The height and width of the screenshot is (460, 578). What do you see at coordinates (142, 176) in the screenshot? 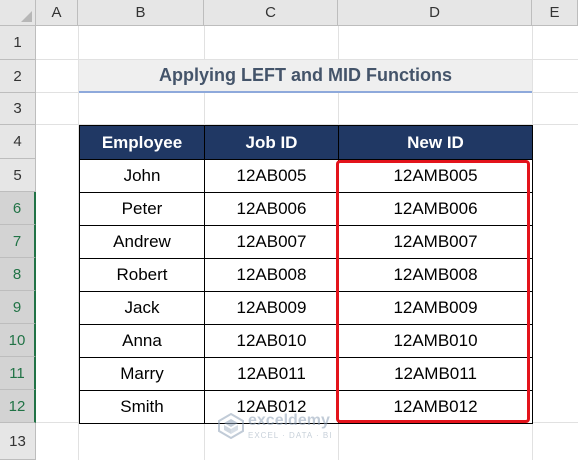
I see `employee-cell: John` at bounding box center [142, 176].